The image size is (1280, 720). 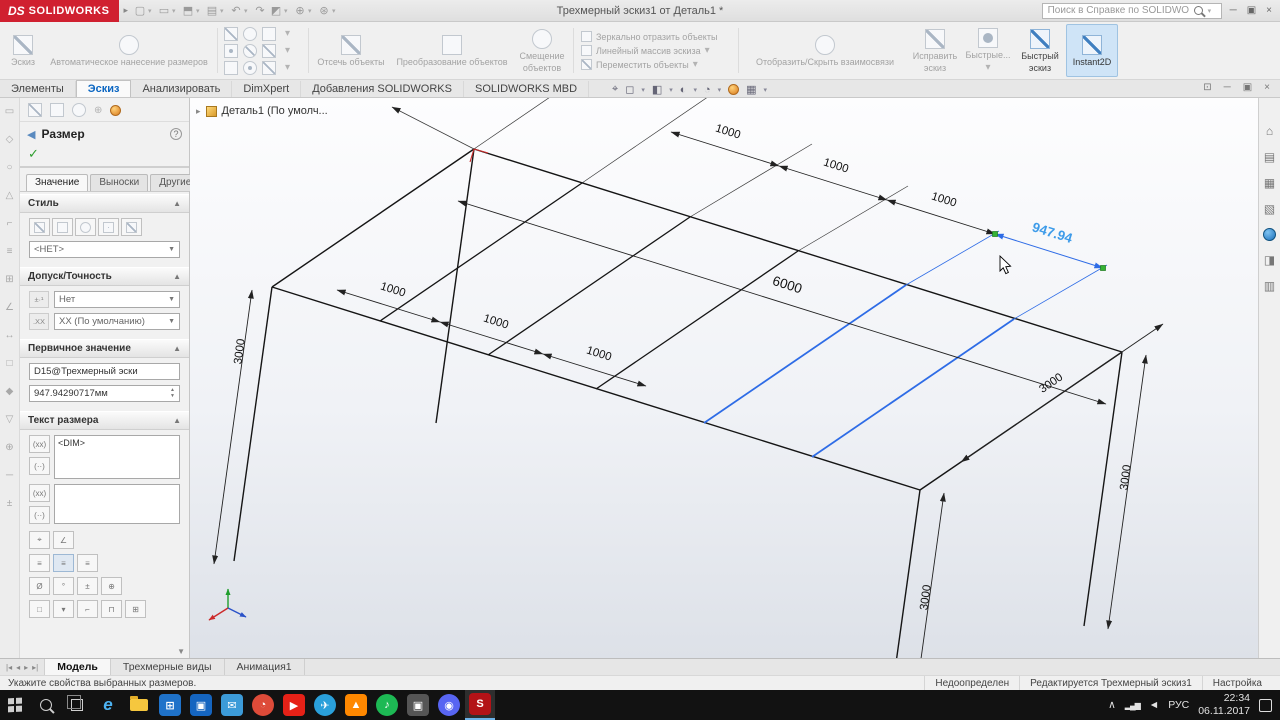 What do you see at coordinates (77, 705) in the screenshot?
I see `task-view-button` at bounding box center [77, 705].